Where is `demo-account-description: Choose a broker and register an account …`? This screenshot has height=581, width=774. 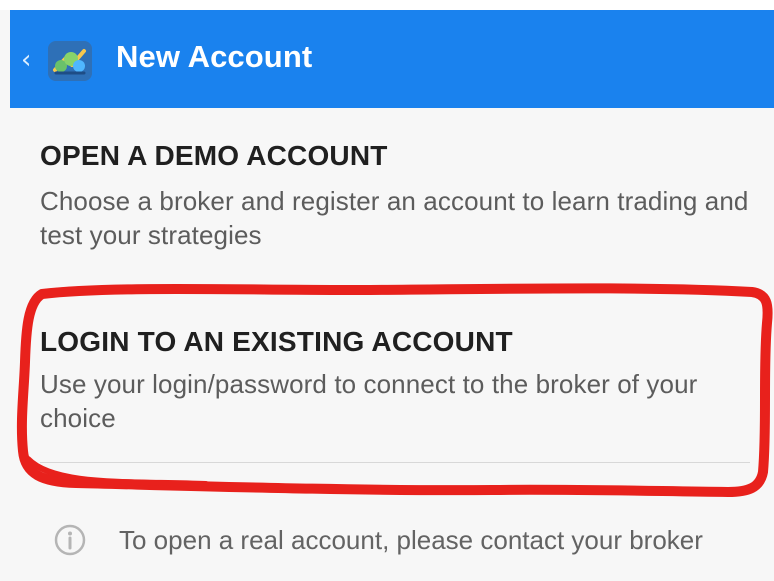 demo-account-description: Choose a broker and register an account … is located at coordinates (395, 218).